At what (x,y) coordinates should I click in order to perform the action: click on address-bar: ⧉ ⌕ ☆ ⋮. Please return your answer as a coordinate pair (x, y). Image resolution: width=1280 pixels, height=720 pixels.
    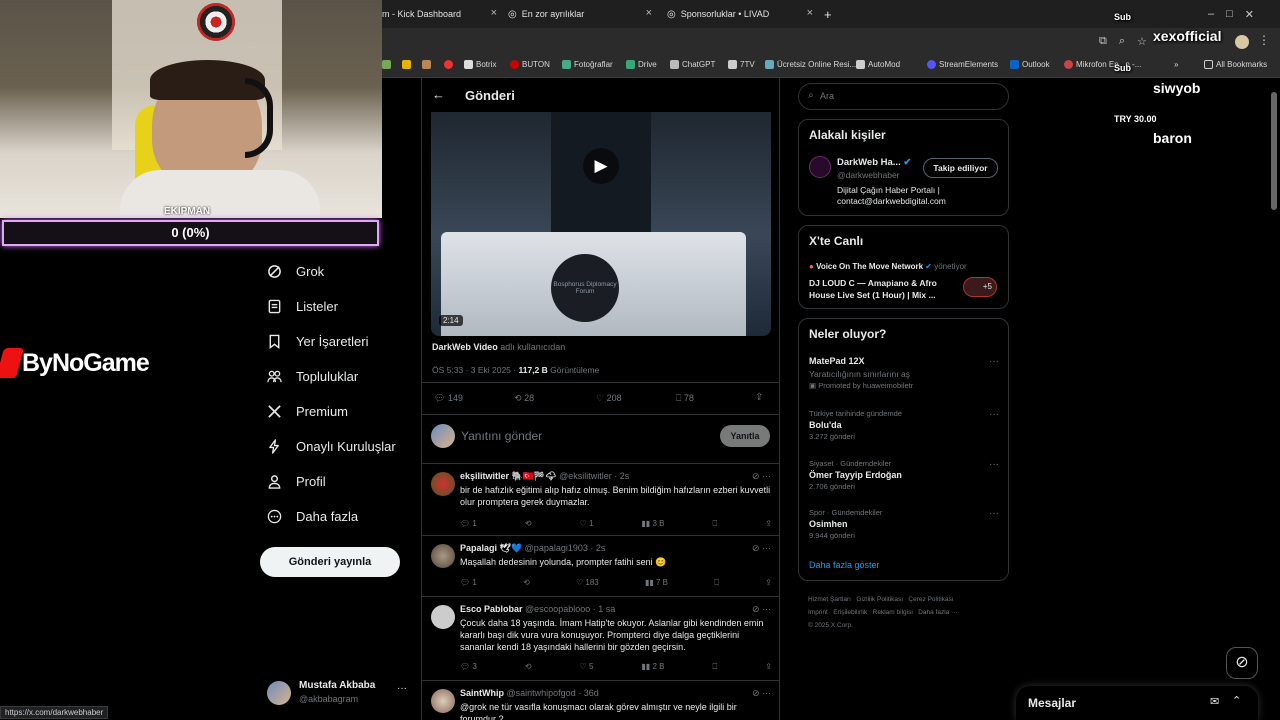
    Looking at the image, I should click on (831, 42).